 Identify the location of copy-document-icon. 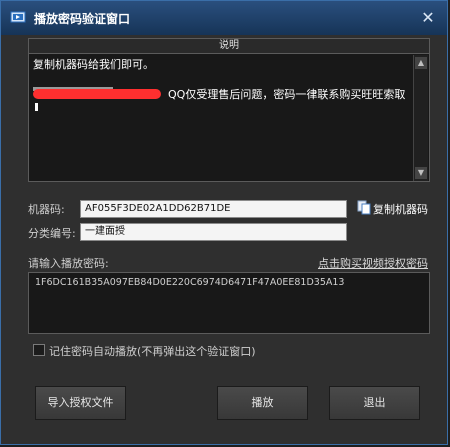
(364, 207).